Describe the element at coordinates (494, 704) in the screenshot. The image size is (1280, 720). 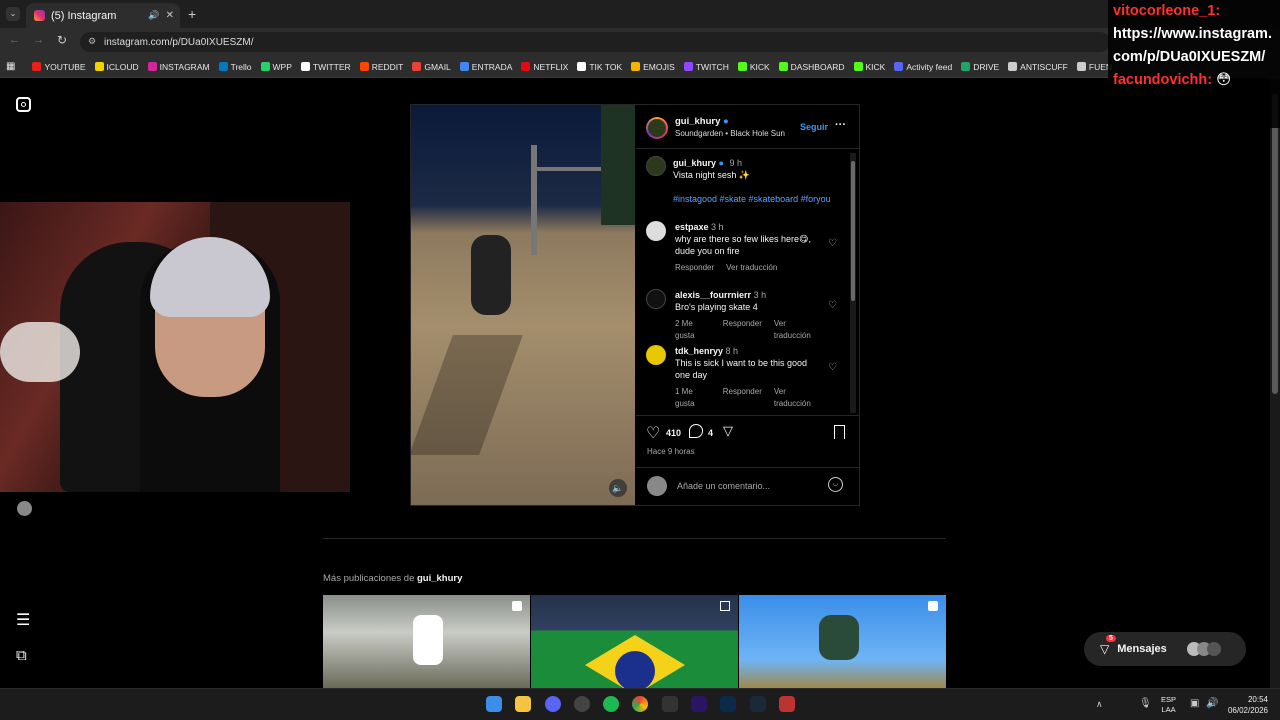
I see `windows-start-icon` at that location.